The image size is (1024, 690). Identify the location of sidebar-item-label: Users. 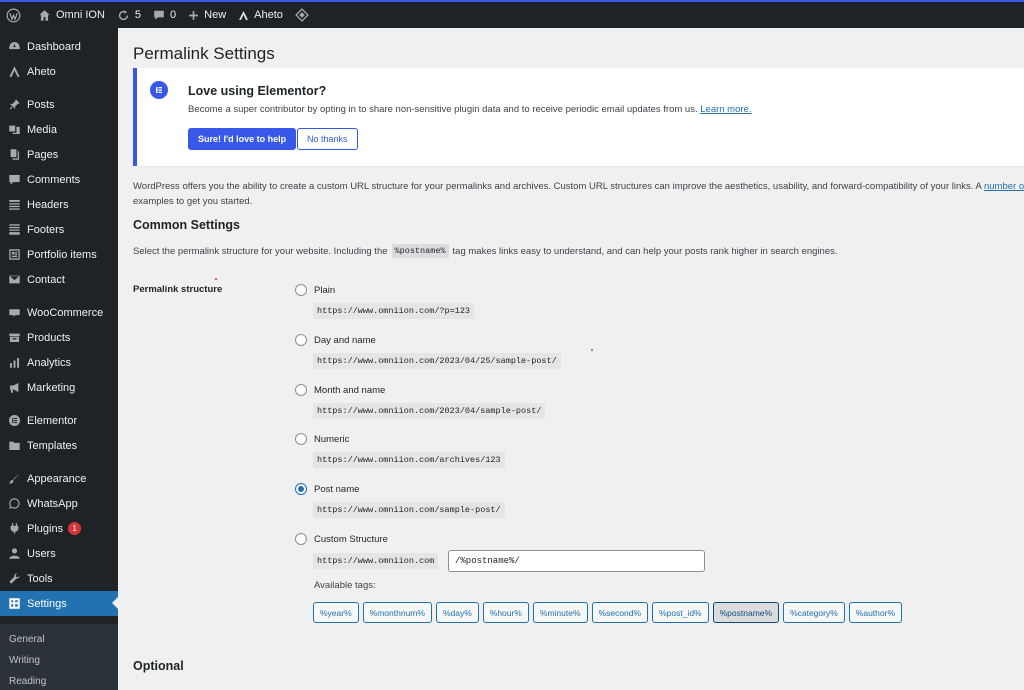
(41, 553).